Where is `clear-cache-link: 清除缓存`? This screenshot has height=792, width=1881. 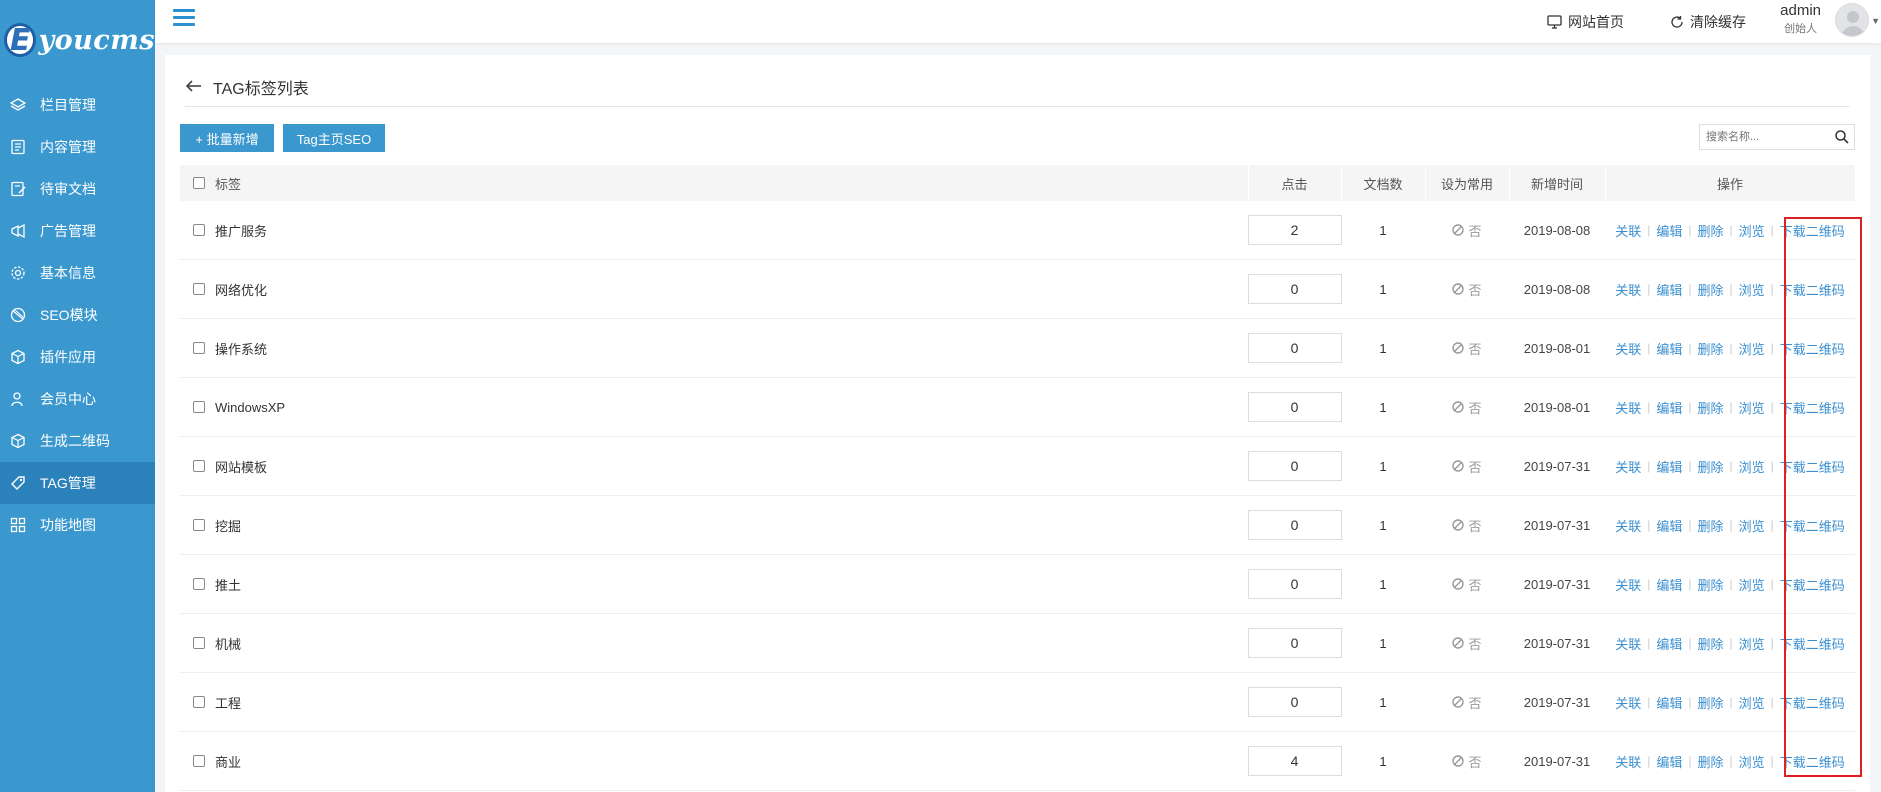
clear-cache-link: 清除缓存 is located at coordinates (1708, 22).